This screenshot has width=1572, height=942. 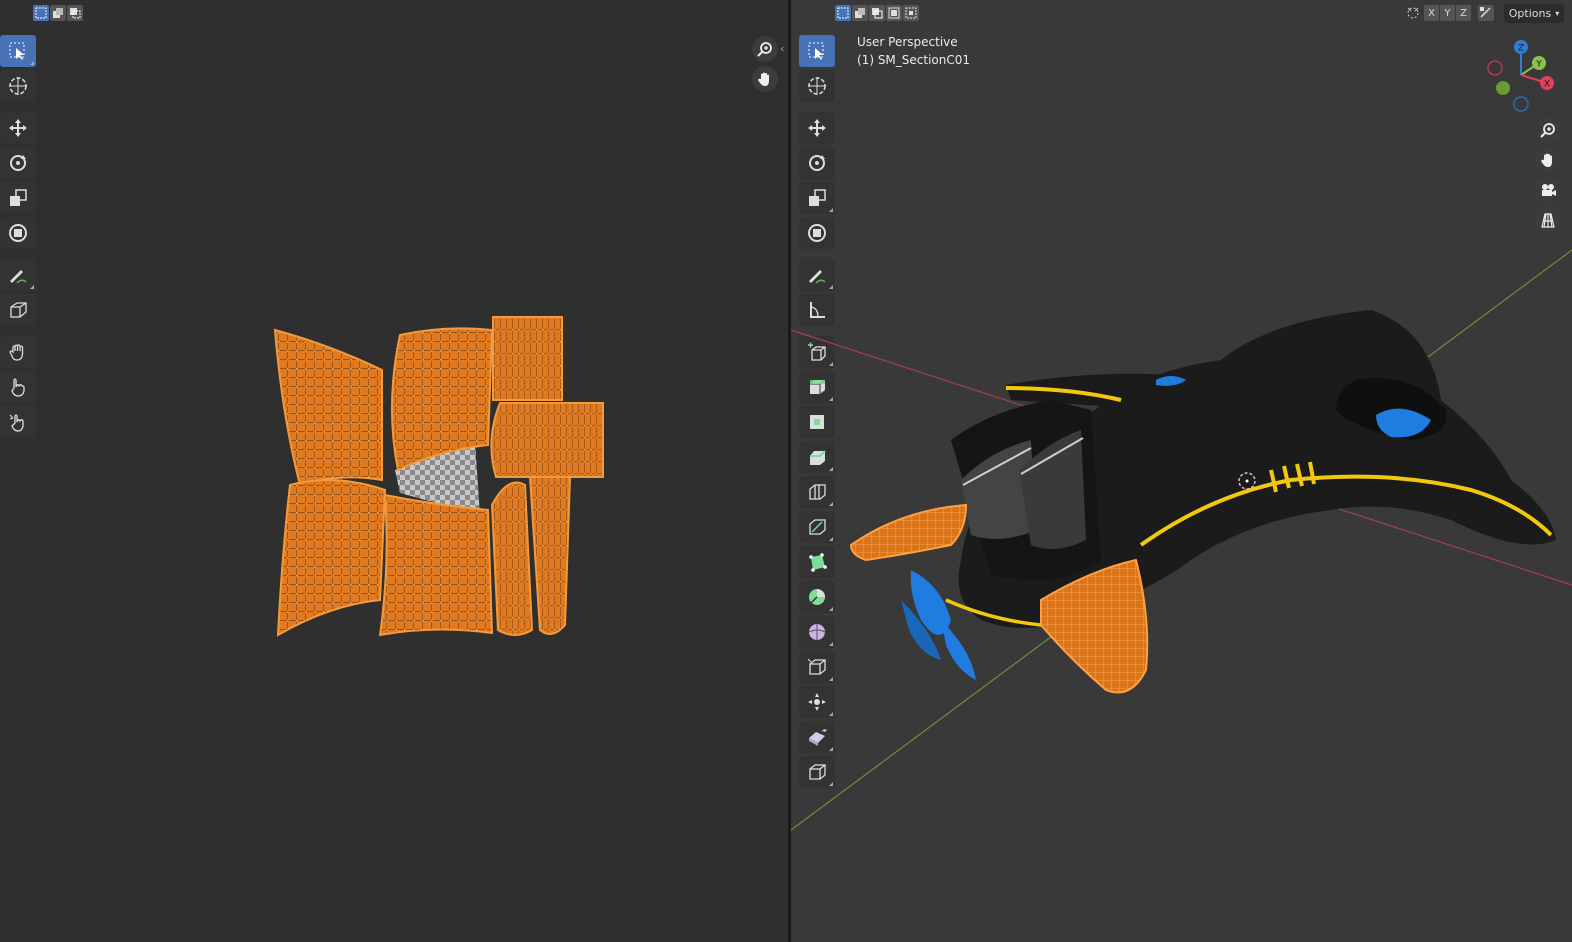 I want to click on vertex-select-button, so click(x=41, y=13).